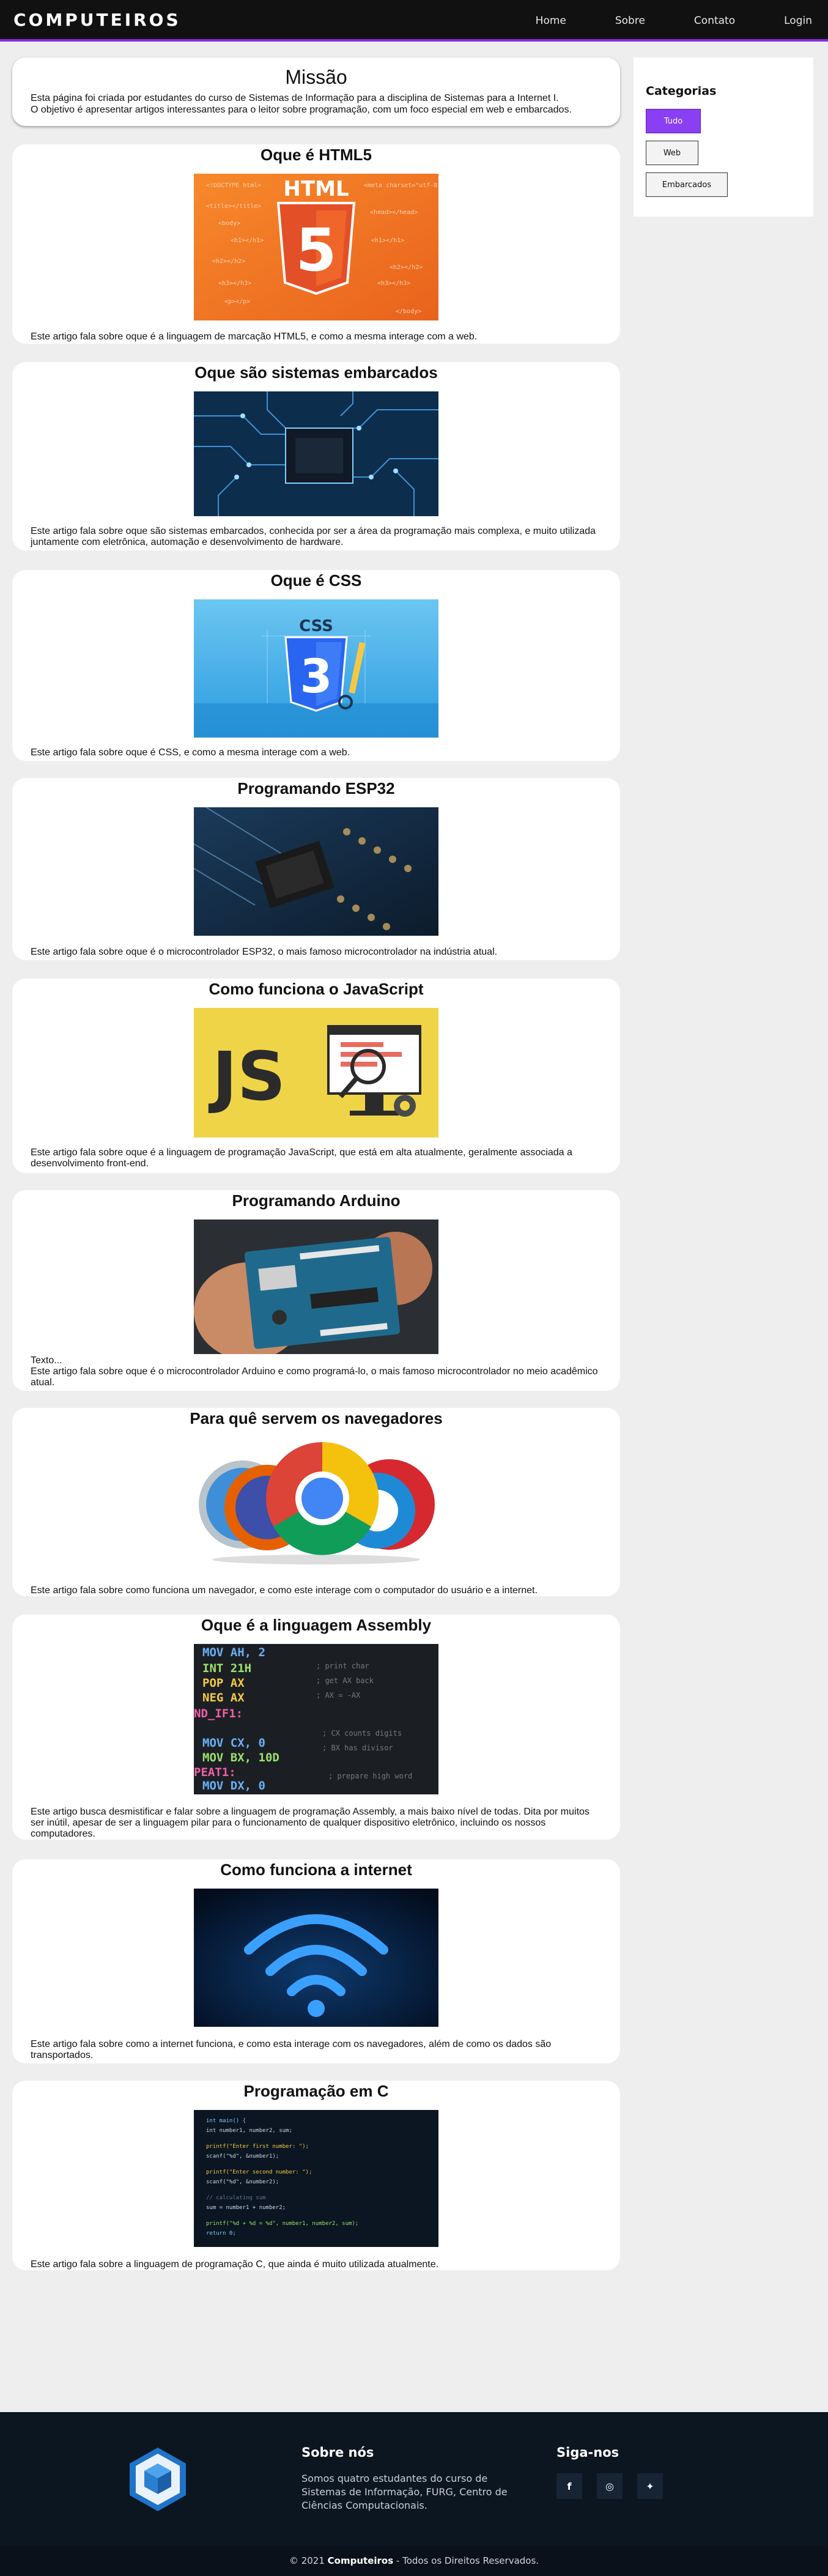  What do you see at coordinates (345, 1680) in the screenshot?
I see `svg-text: ; get AX back` at bounding box center [345, 1680].